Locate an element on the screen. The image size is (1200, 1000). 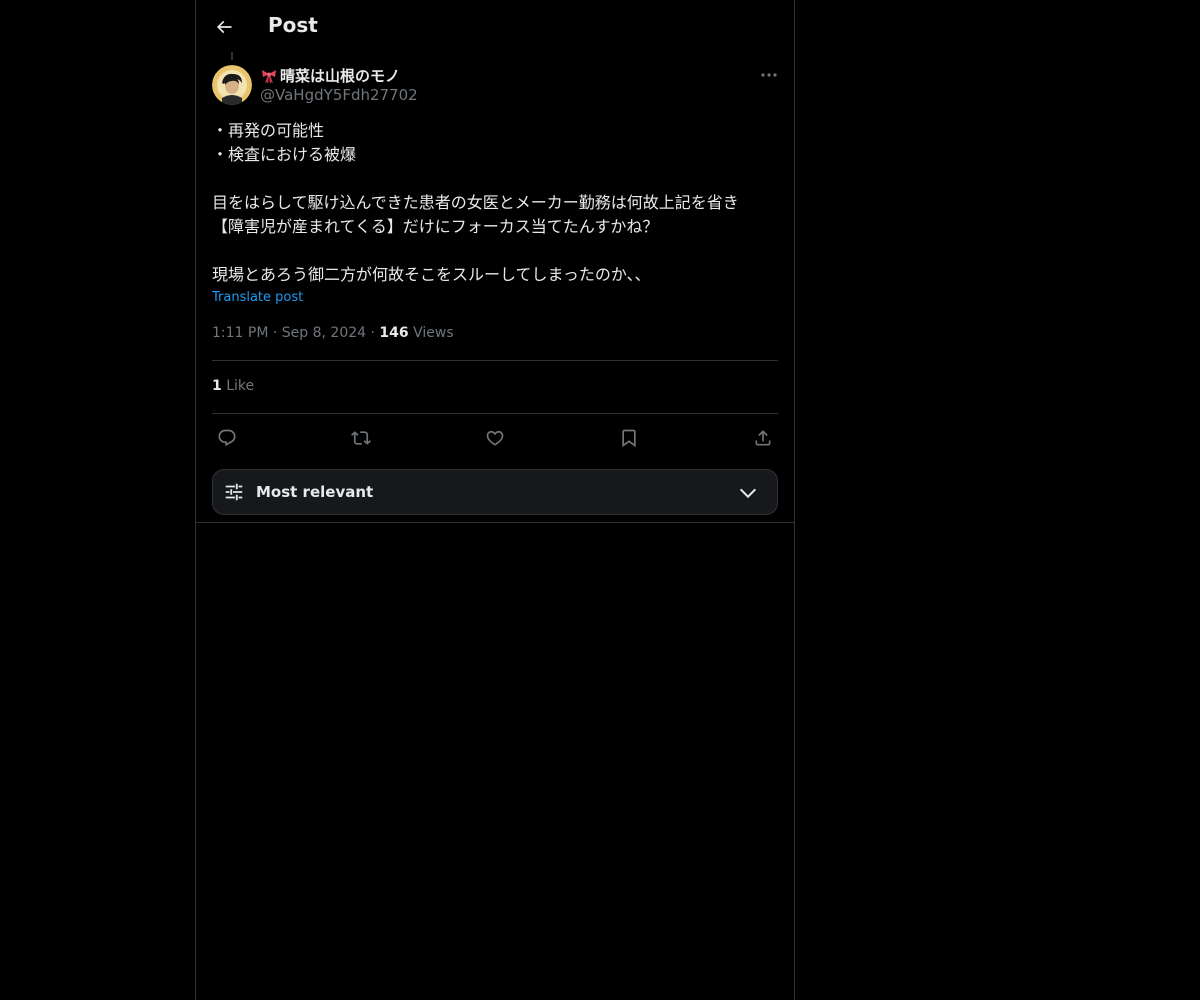
author-name-text: 晴菜は山根のモノ is located at coordinates (340, 76).